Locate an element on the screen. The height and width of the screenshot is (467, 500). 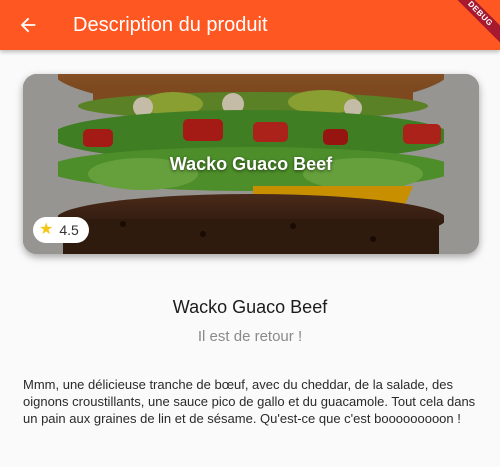
star-icon: ★ is located at coordinates (46, 229).